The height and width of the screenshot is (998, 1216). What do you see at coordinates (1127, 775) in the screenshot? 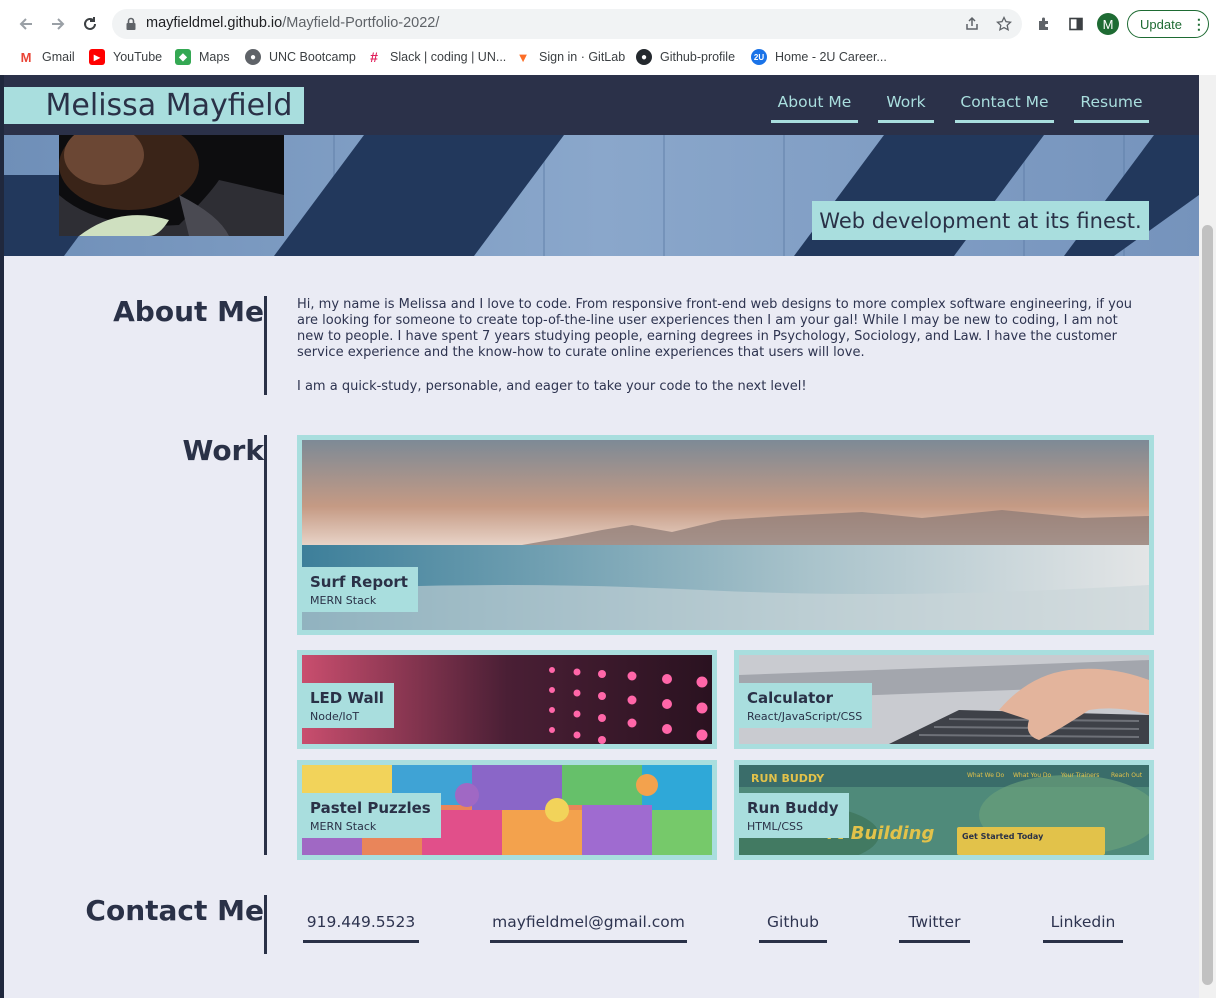
I see `run-buddy-nav-reach-out: Reach Out` at bounding box center [1127, 775].